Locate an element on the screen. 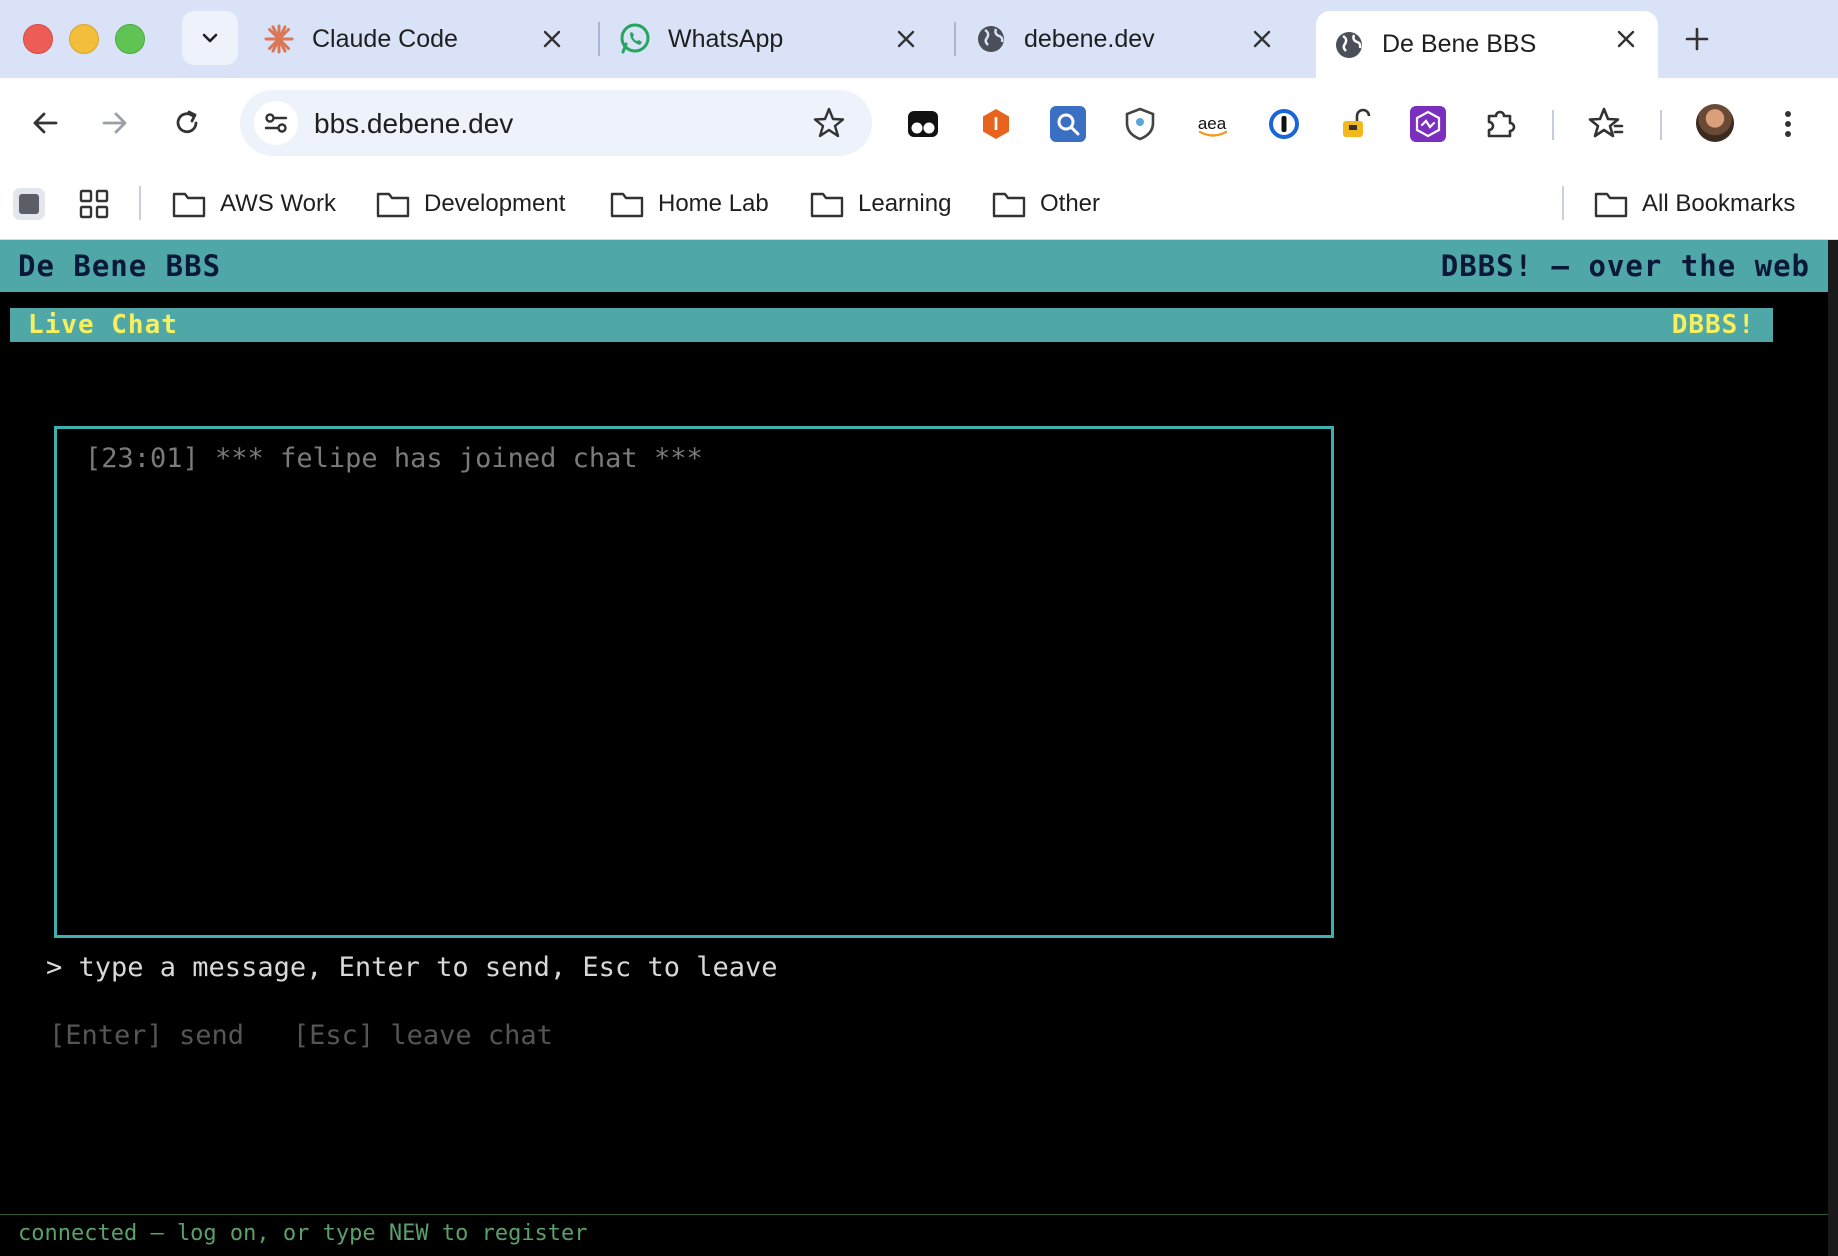 Image resolution: width=1838 pixels, height=1256 pixels. section-title: Live Chat is located at coordinates (103, 325).